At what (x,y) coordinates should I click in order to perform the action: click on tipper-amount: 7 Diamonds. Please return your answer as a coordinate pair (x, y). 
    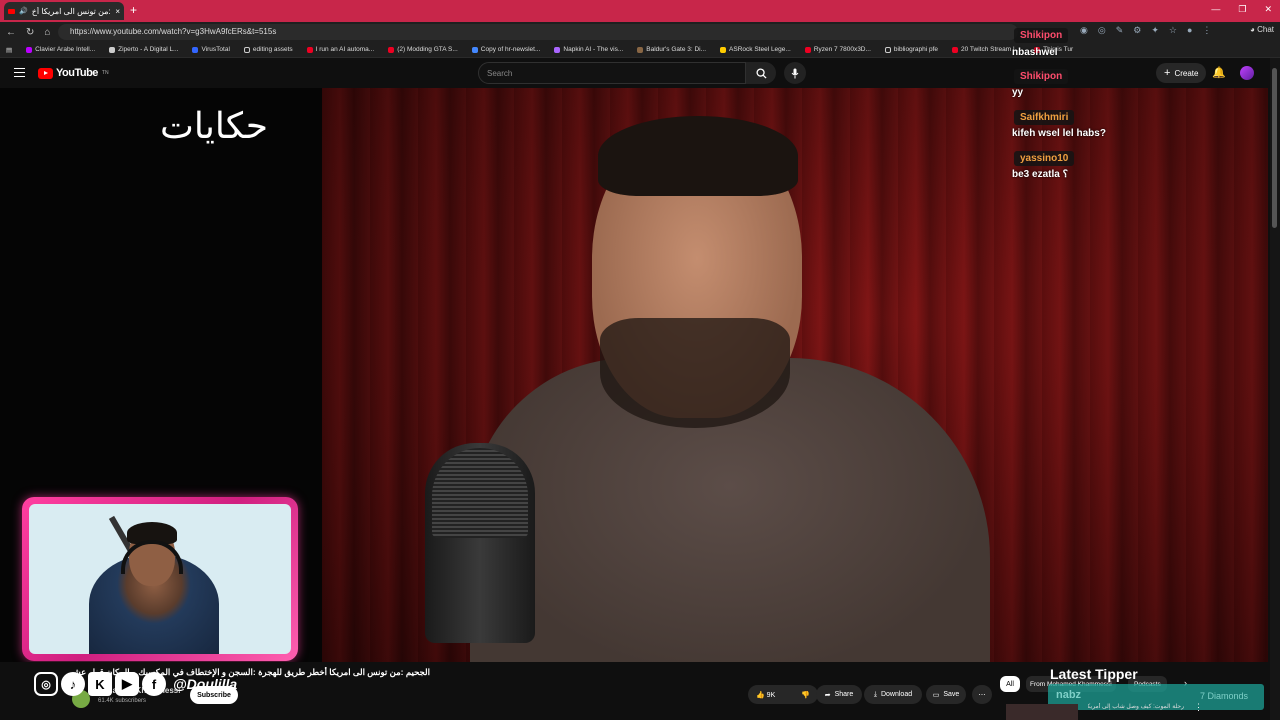
    Looking at the image, I should click on (1224, 696).